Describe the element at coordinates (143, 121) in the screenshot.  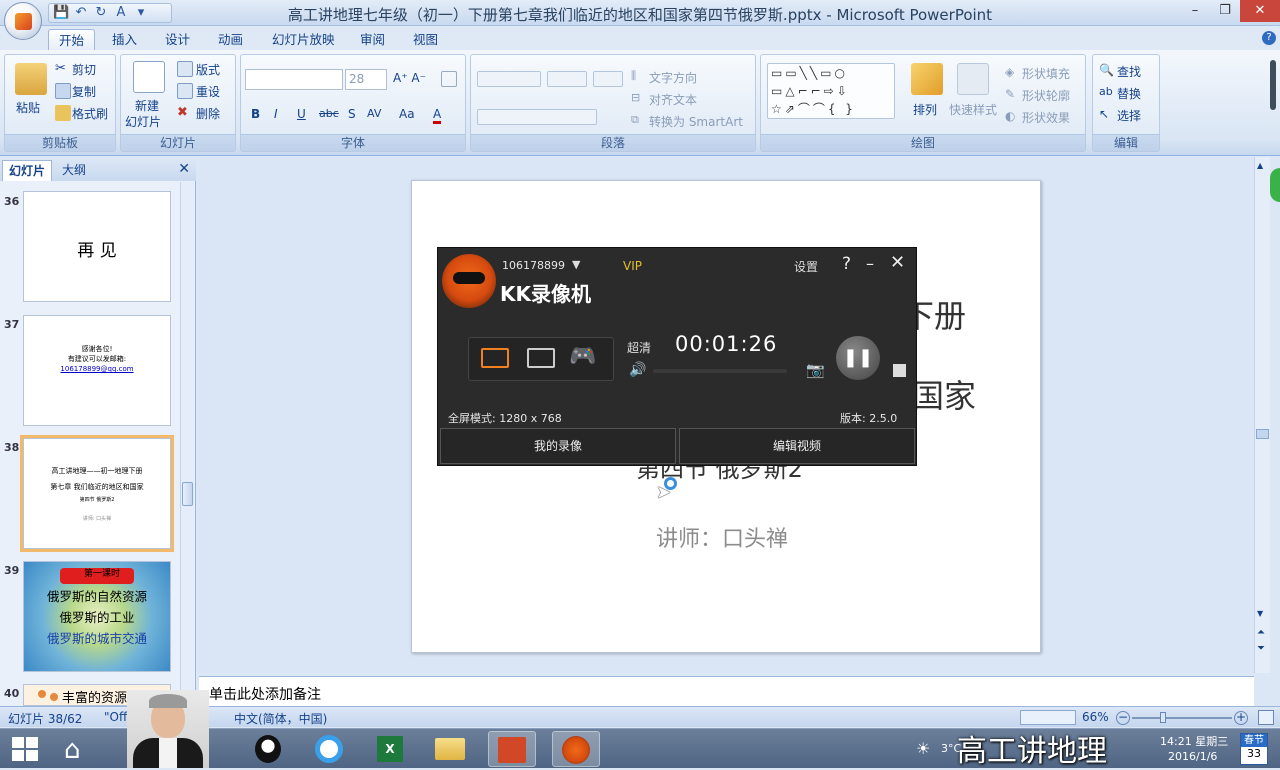
I see `new-slide-label-2: 幻灯片` at that location.